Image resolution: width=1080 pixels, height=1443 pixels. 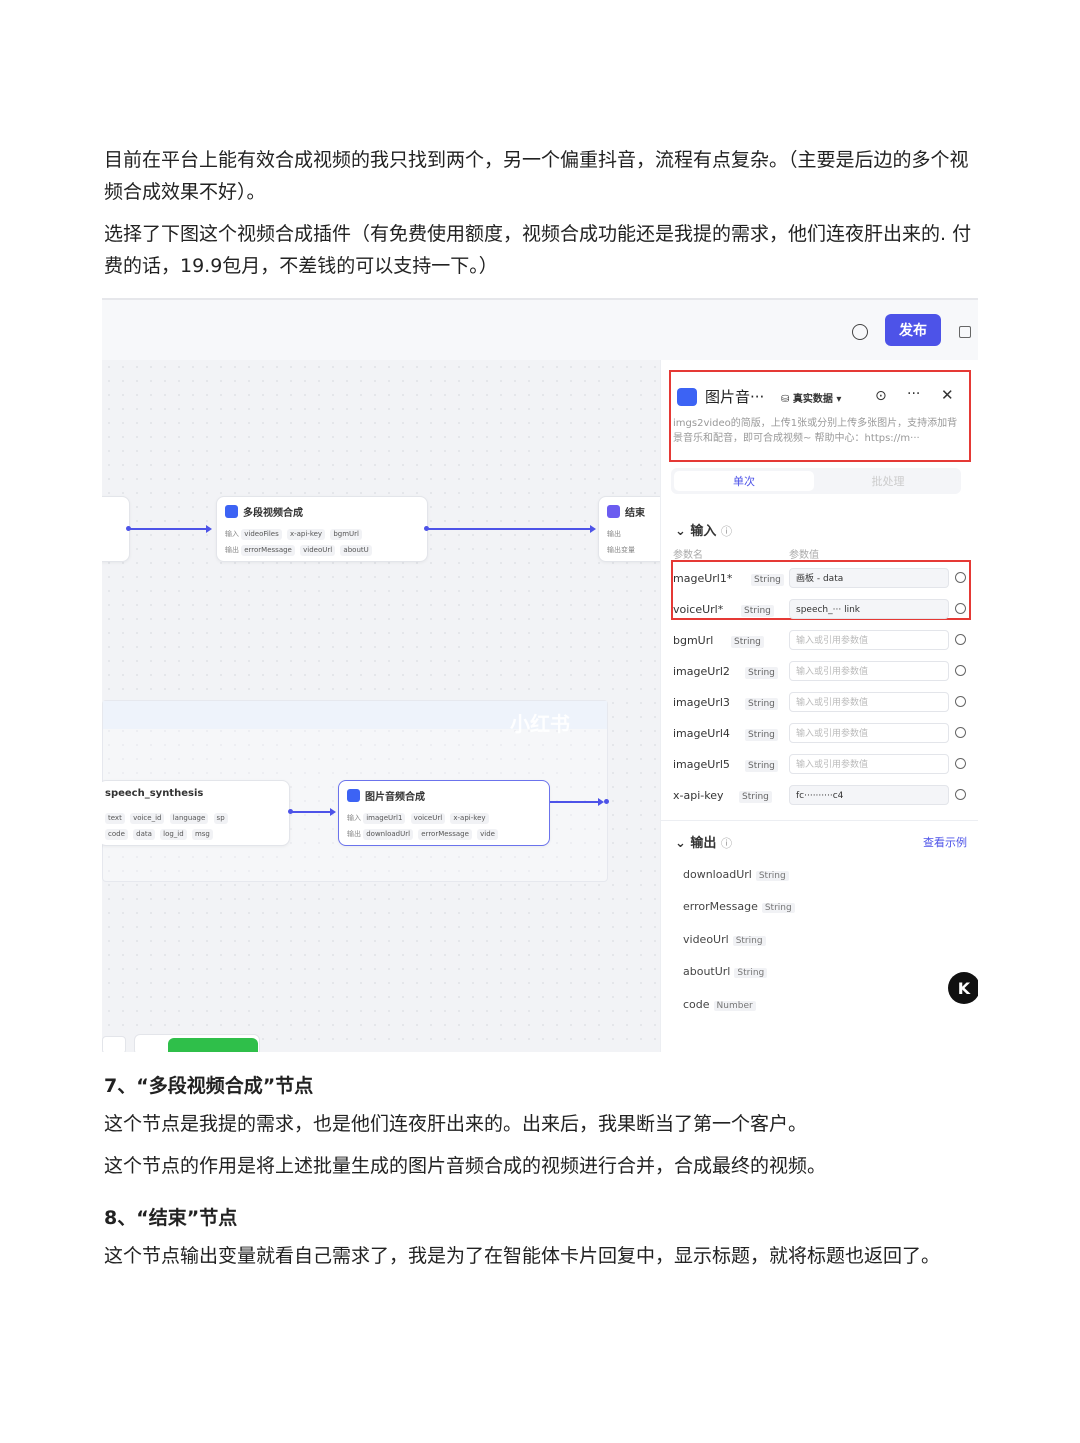 What do you see at coordinates (173, 834) in the screenshot?
I see `param-chip: log_id` at bounding box center [173, 834].